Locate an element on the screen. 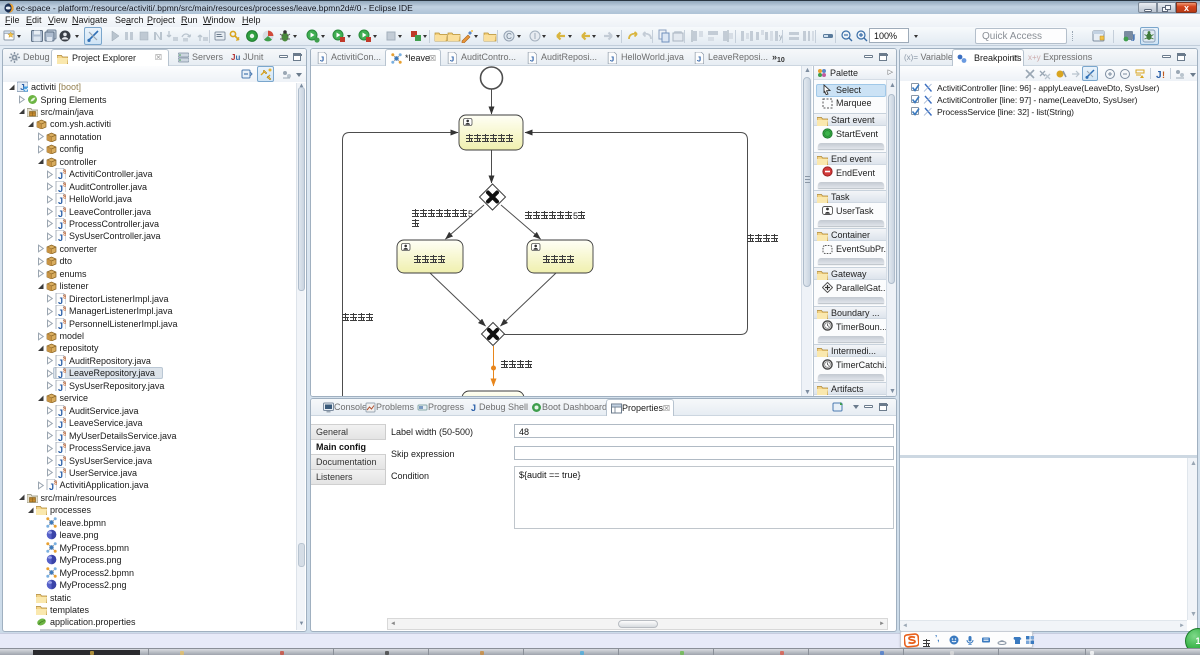  svg-text: C is located at coordinates (509, 36).